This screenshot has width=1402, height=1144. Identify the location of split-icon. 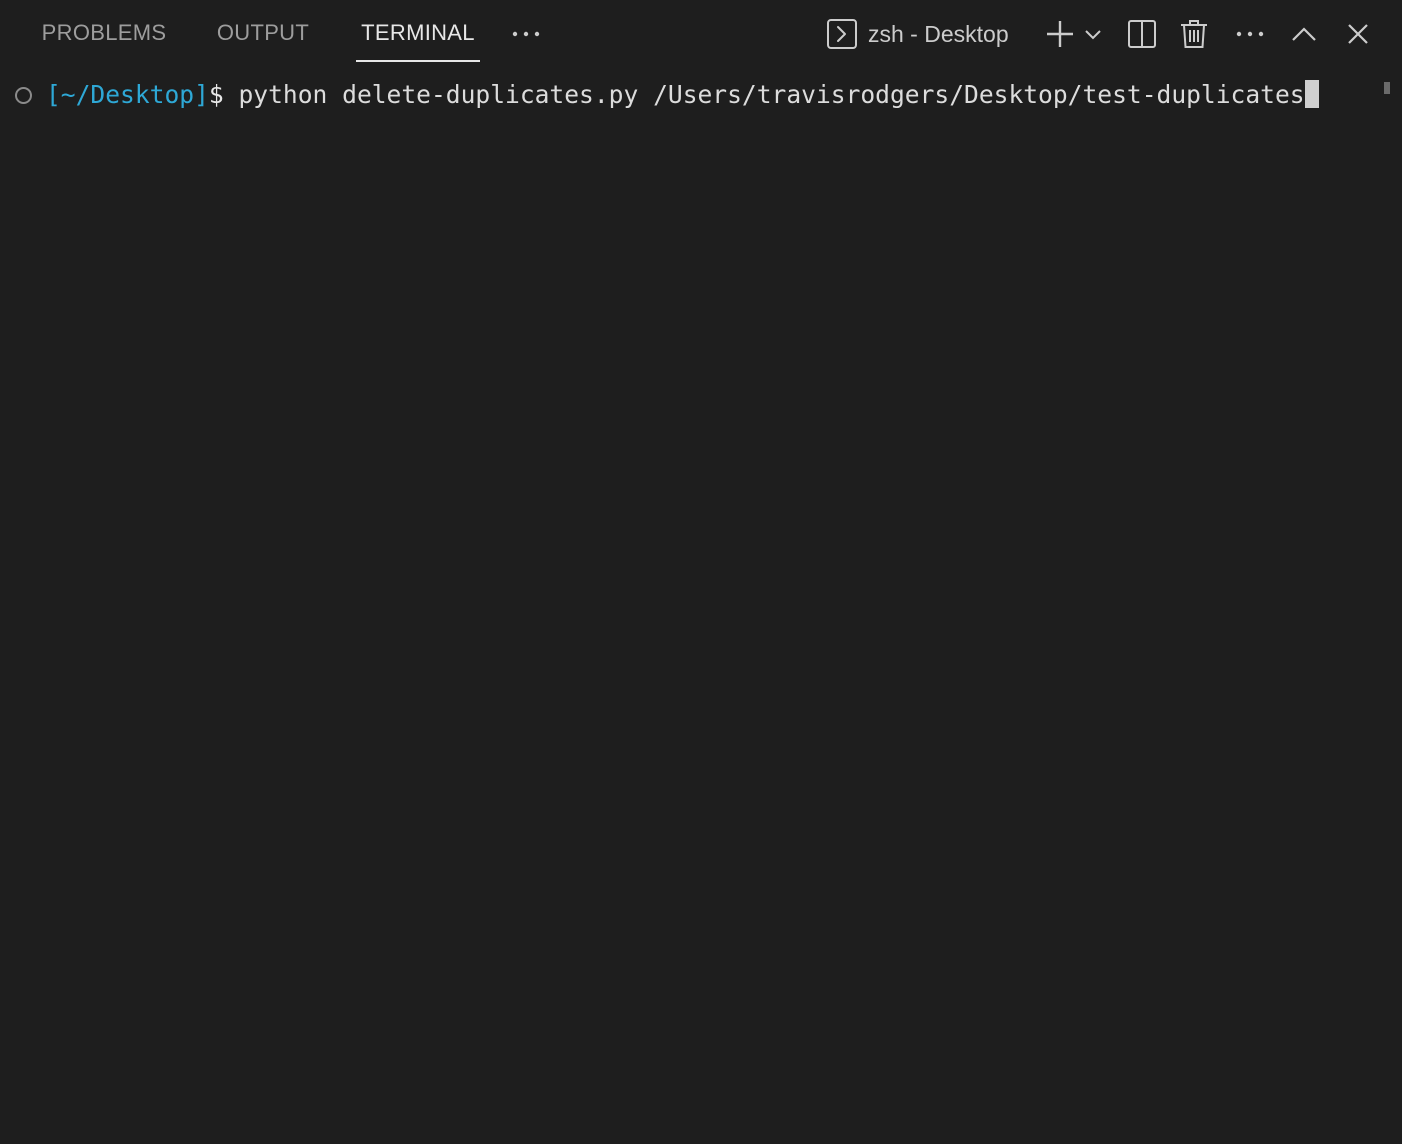
(1142, 34).